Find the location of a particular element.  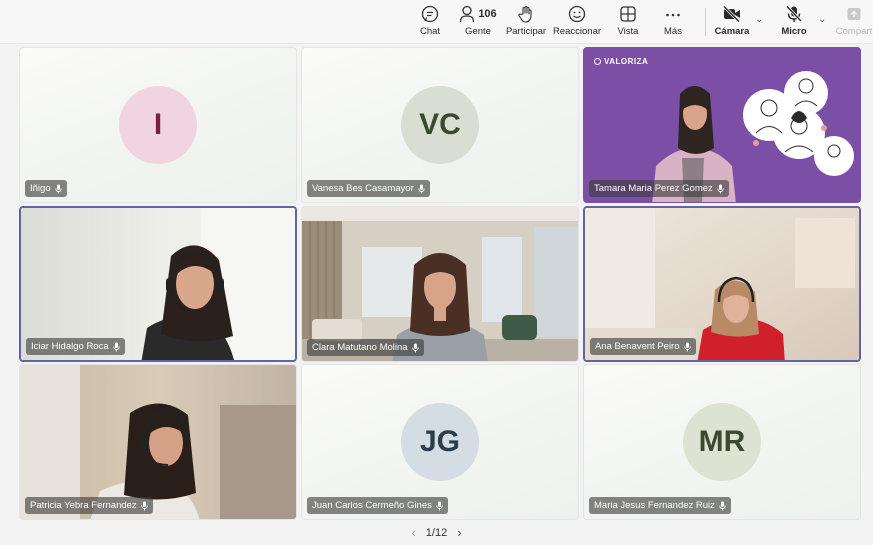

participant-tile: MR Maria Jesus Fernandez Ruiz is located at coordinates (722, 442).